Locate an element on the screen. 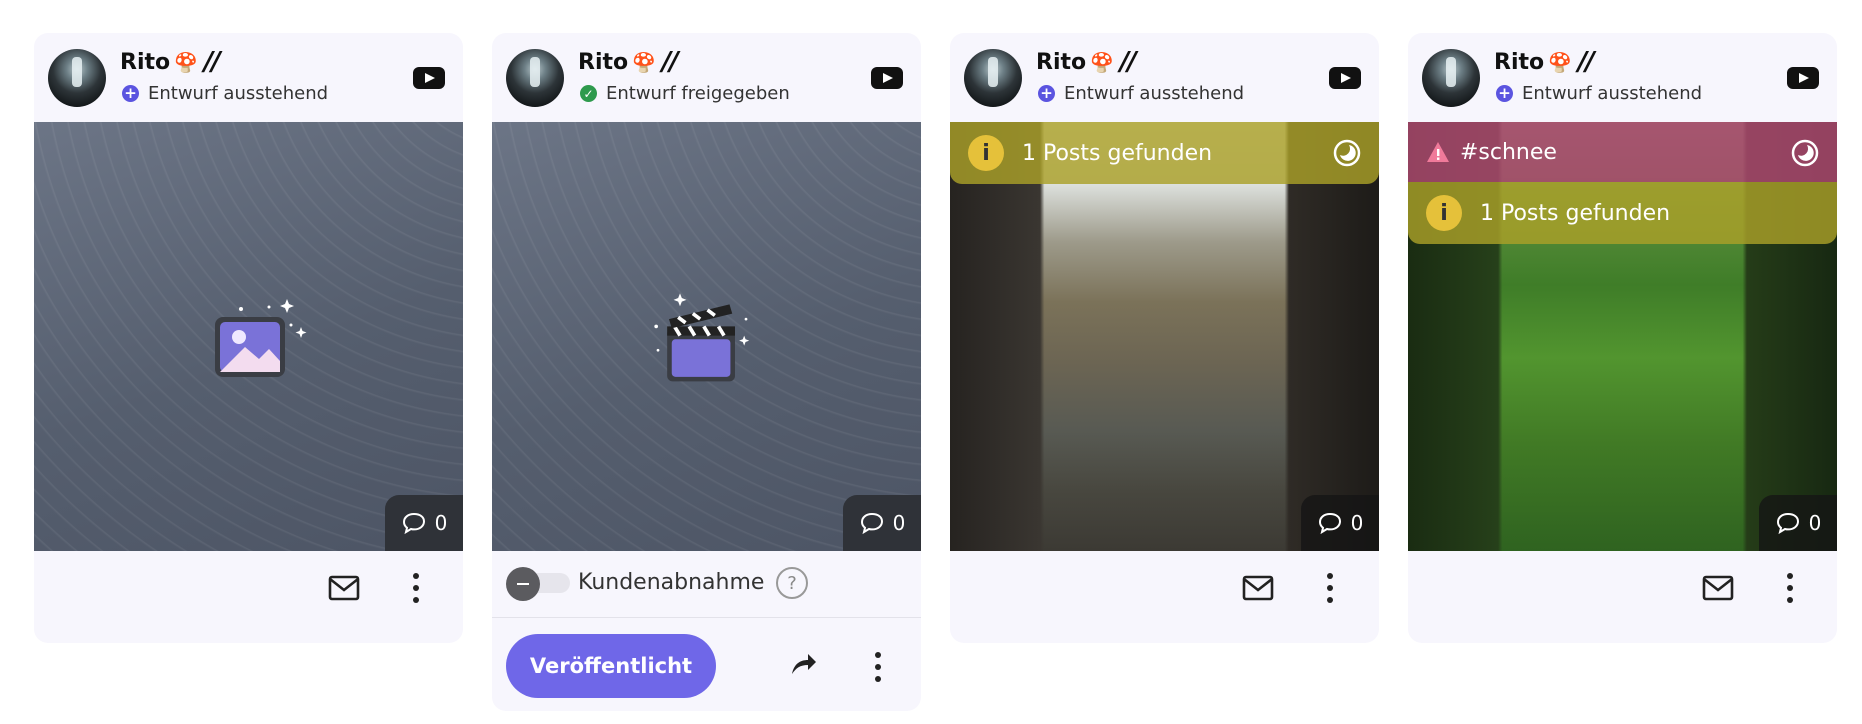 The width and height of the screenshot is (1862, 724). media-preview: #schnee i 1 Posts gefunden 0 is located at coordinates (1622, 336).